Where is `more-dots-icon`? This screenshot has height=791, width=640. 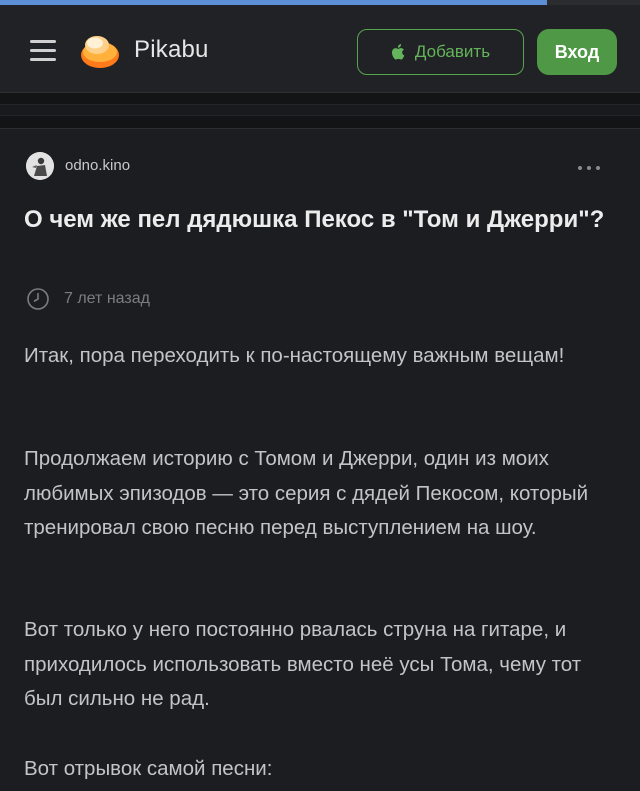
more-dots-icon is located at coordinates (593, 168).